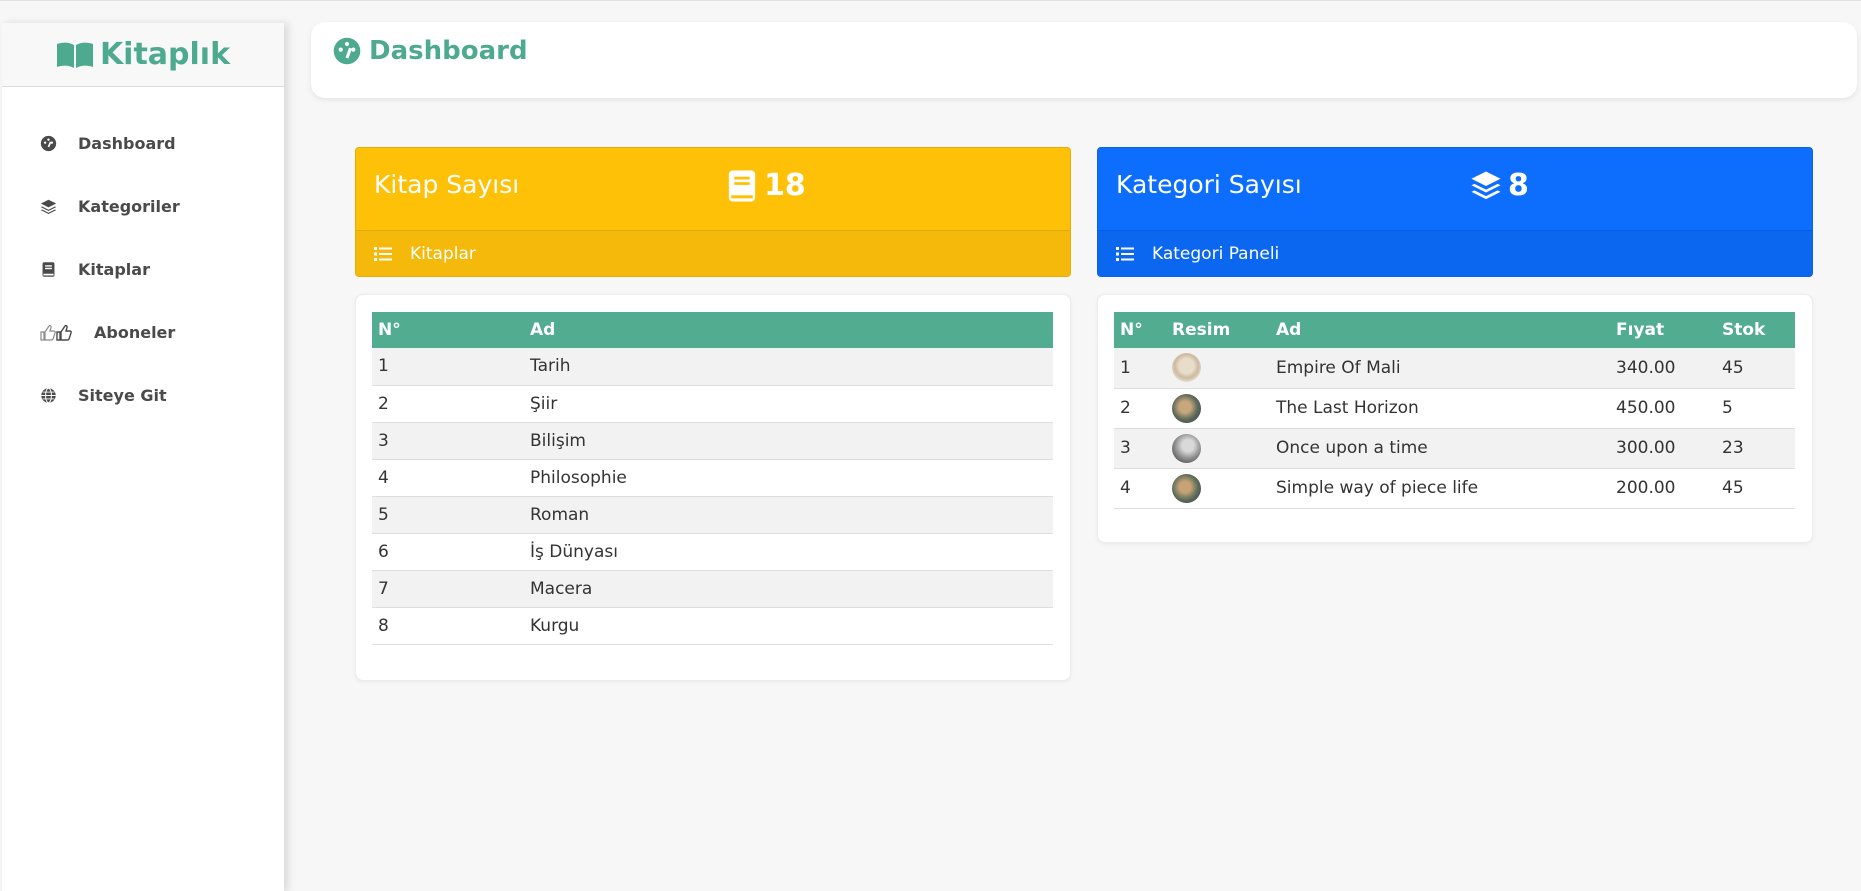 Image resolution: width=1861 pixels, height=891 pixels. What do you see at coordinates (1663, 448) in the screenshot?
I see `cell-price: 300.00` at bounding box center [1663, 448].